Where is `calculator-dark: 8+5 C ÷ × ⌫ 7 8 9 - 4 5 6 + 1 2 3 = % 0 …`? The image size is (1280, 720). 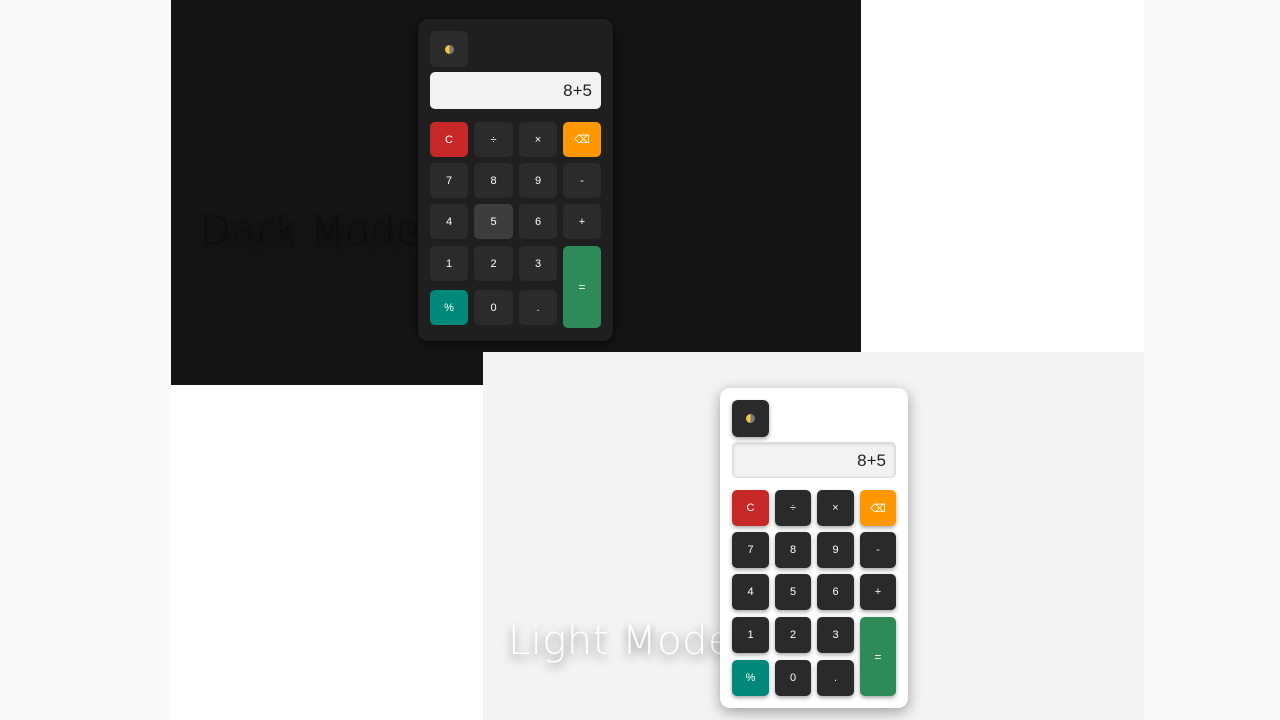 calculator-dark: 8+5 C ÷ × ⌫ 7 8 9 - 4 5 6 + 1 2 3 = % 0 … is located at coordinates (515, 180).